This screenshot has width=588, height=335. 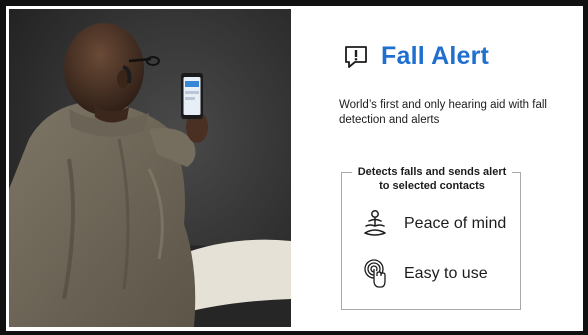 What do you see at coordinates (435, 56) in the screenshot?
I see `page-title: Fall Alert` at bounding box center [435, 56].